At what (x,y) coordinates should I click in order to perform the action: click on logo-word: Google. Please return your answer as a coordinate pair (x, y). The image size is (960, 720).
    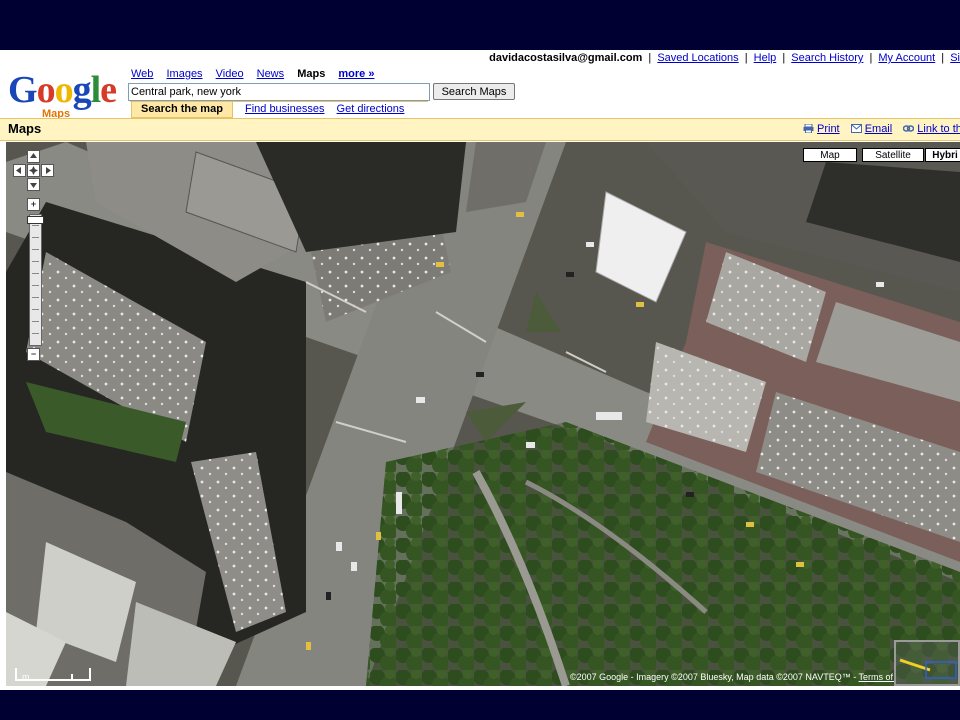
    Looking at the image, I should click on (62, 90).